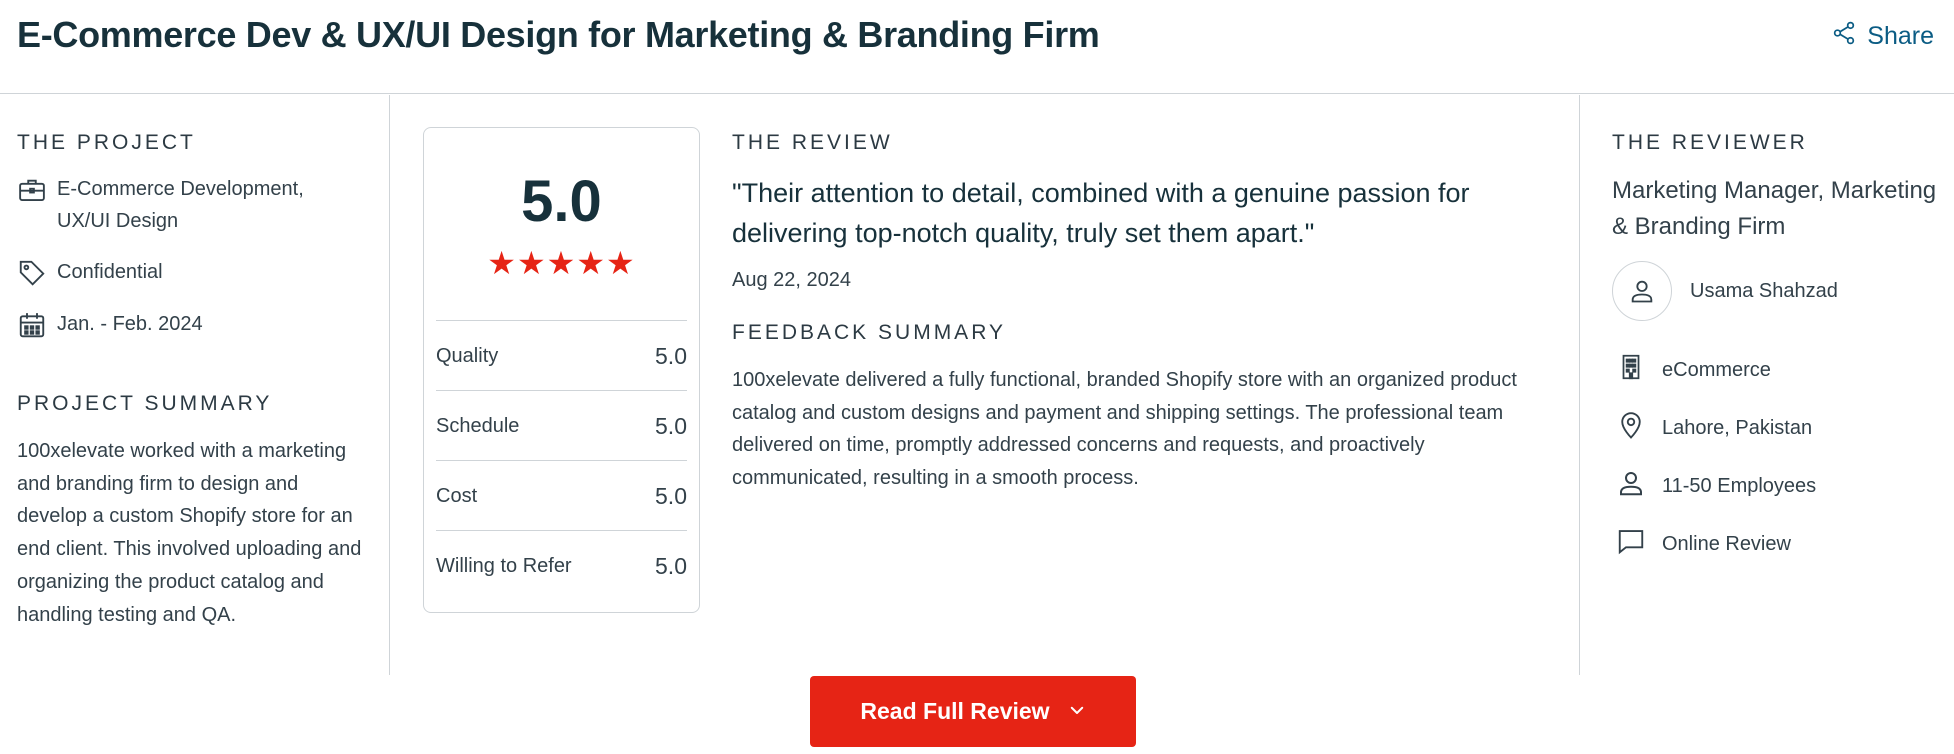  What do you see at coordinates (32, 194) in the screenshot?
I see `briefcase-icon` at bounding box center [32, 194].